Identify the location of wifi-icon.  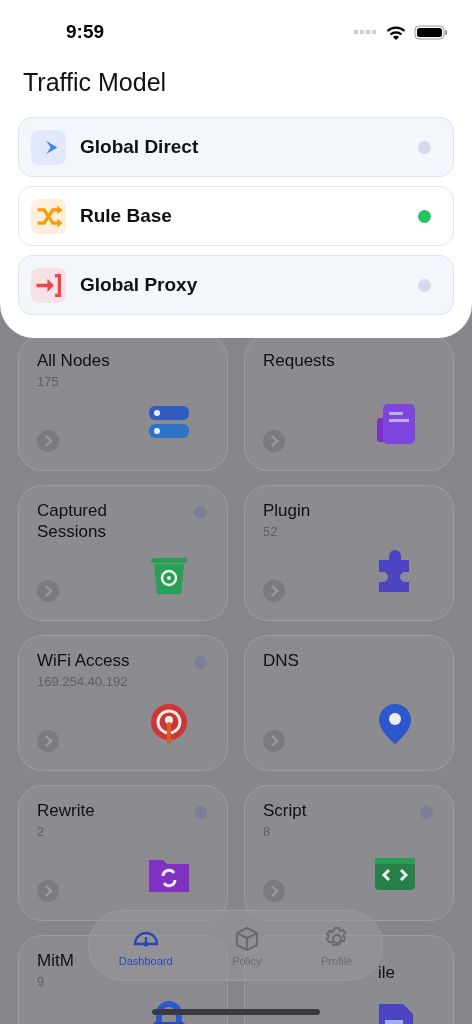
(396, 32).